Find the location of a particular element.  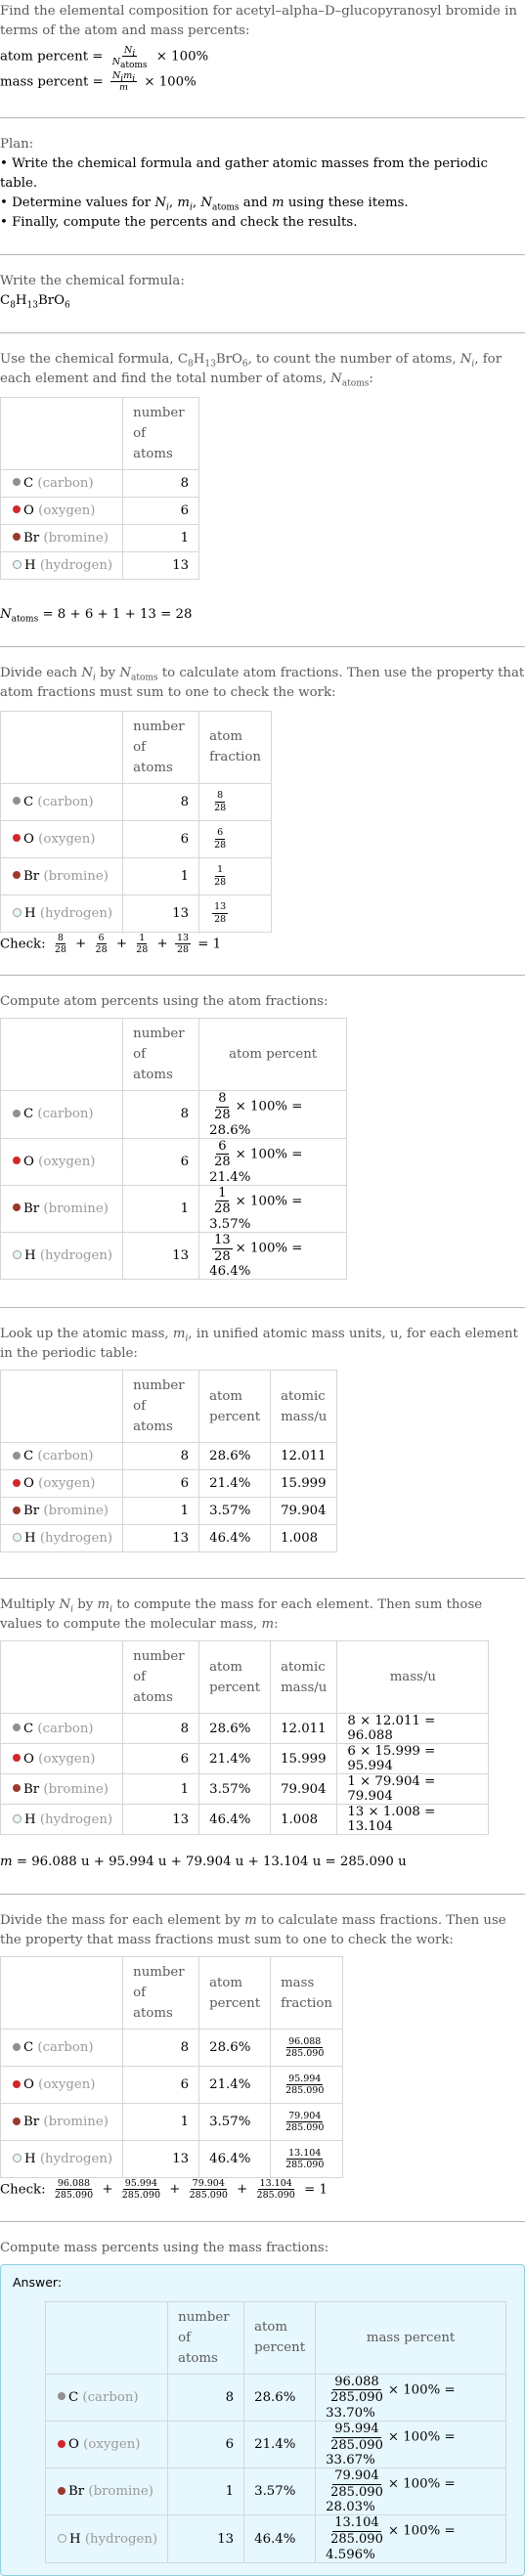

fraction: 13 28 is located at coordinates (222, 1248).